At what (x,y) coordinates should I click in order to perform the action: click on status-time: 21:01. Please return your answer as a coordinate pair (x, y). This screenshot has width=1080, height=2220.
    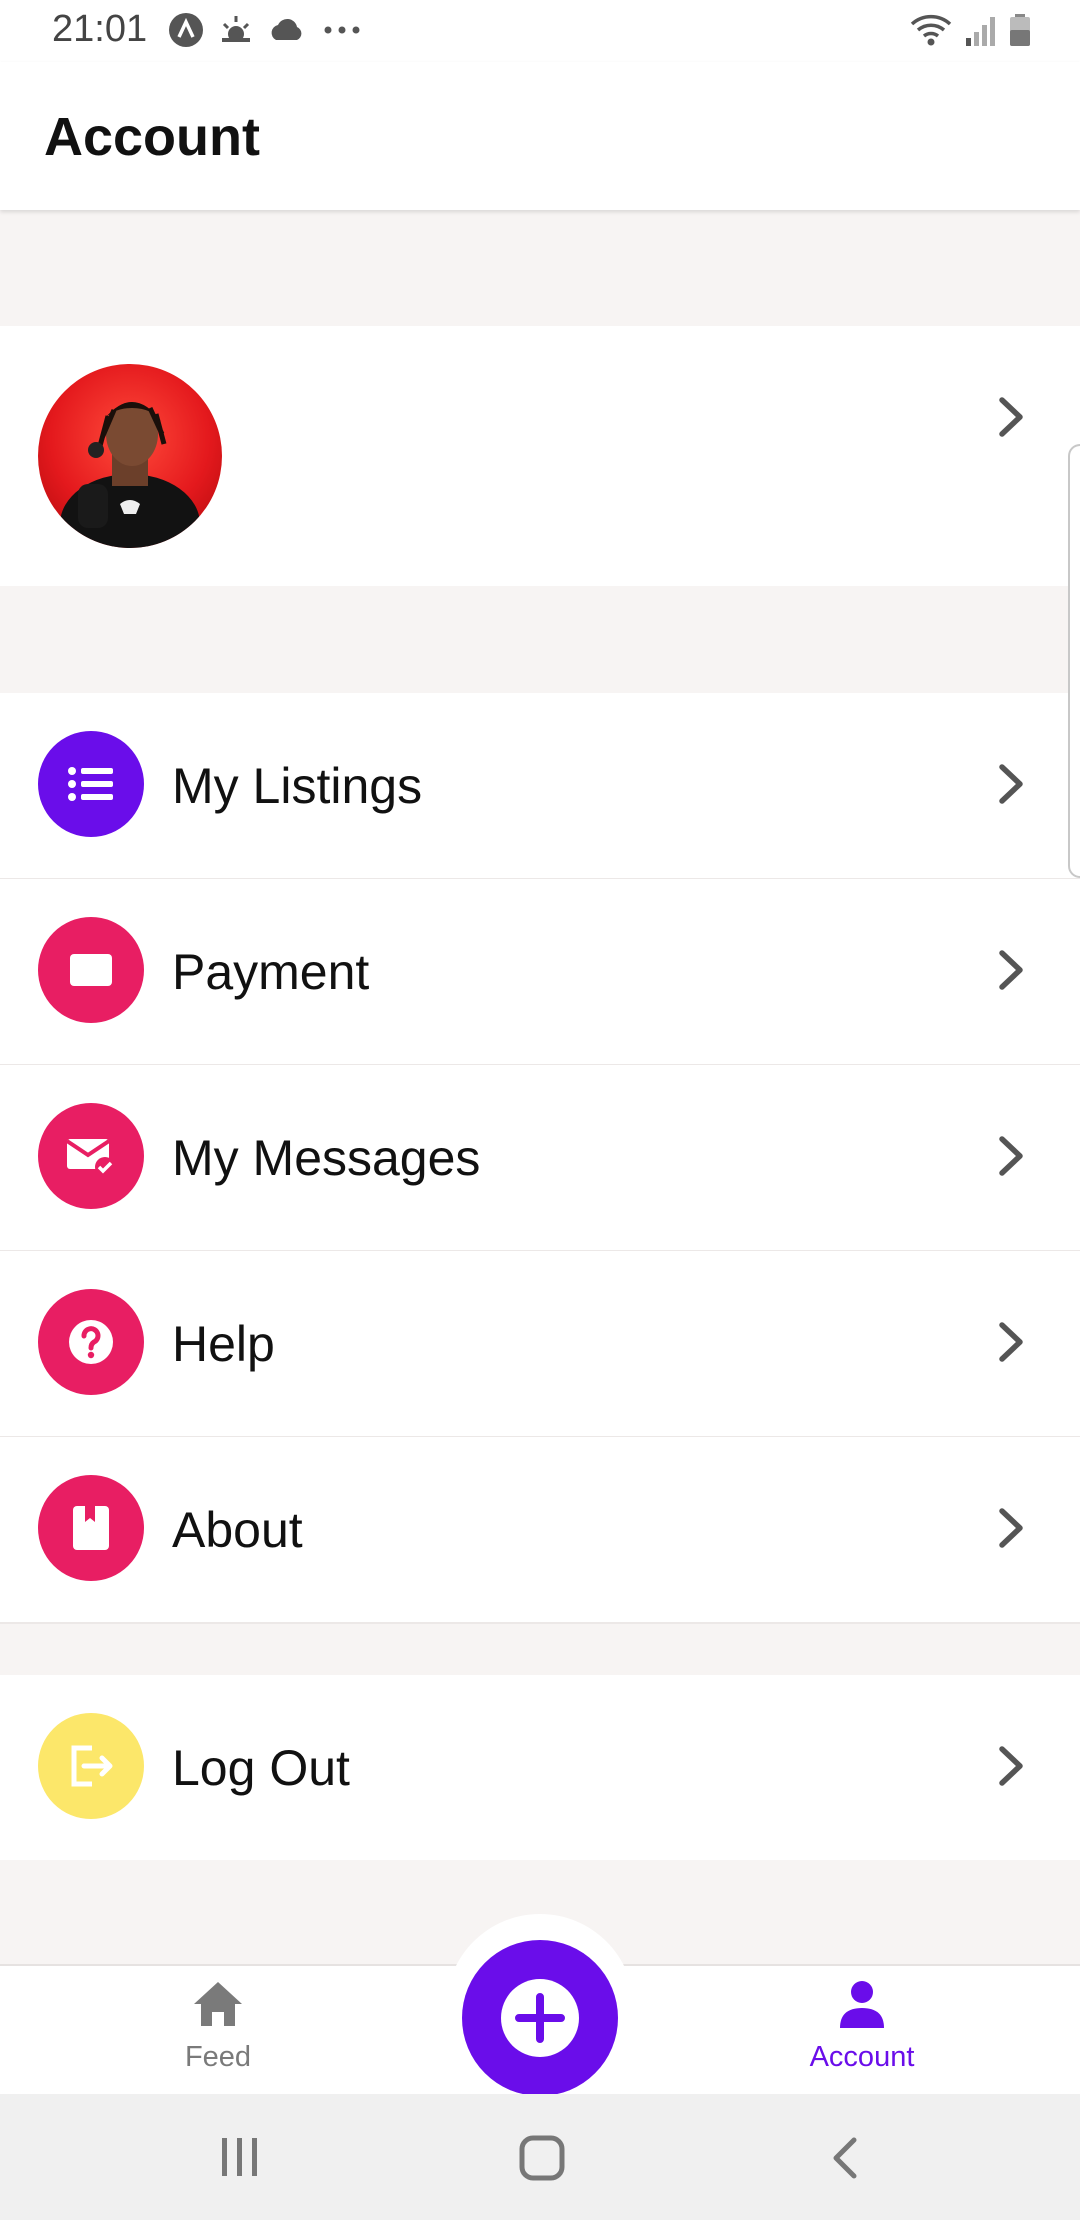
    Looking at the image, I should click on (100, 29).